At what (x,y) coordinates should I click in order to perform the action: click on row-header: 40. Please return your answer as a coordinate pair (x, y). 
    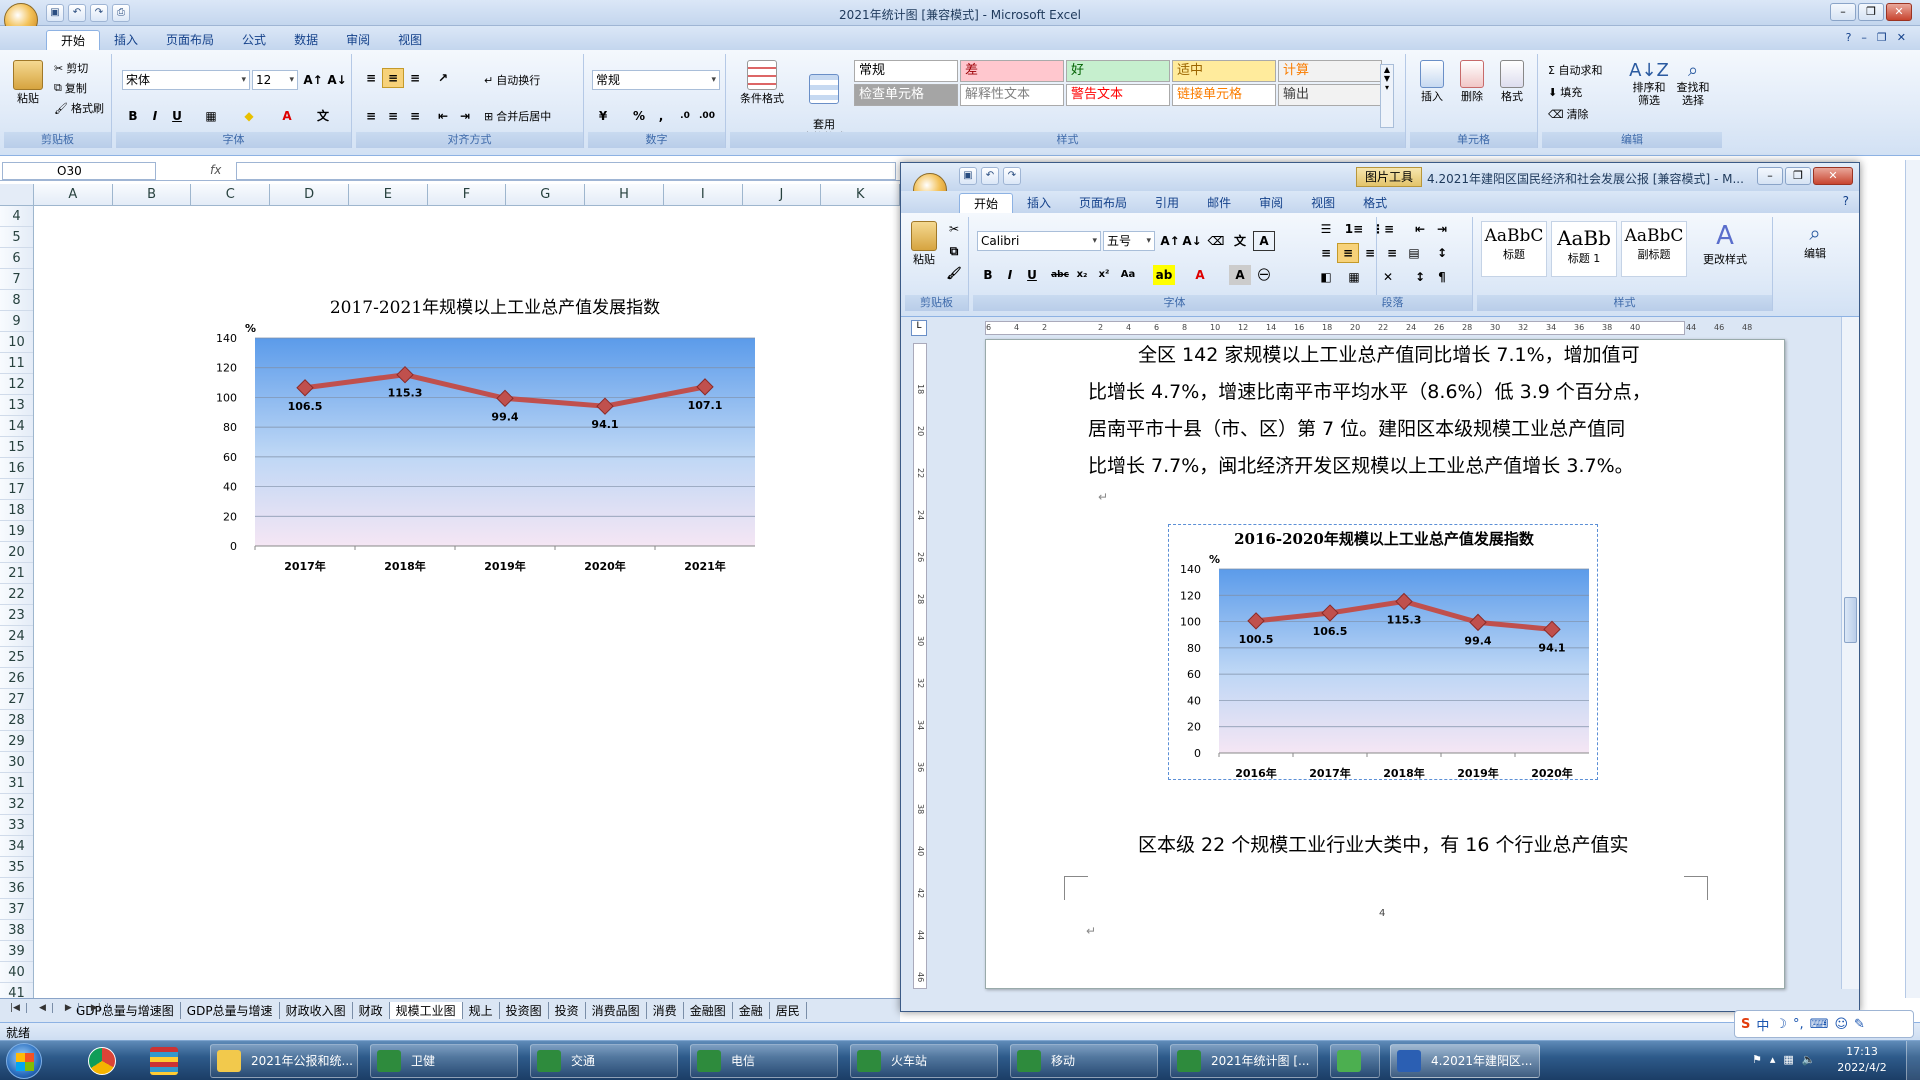
    Looking at the image, I should click on (16, 972).